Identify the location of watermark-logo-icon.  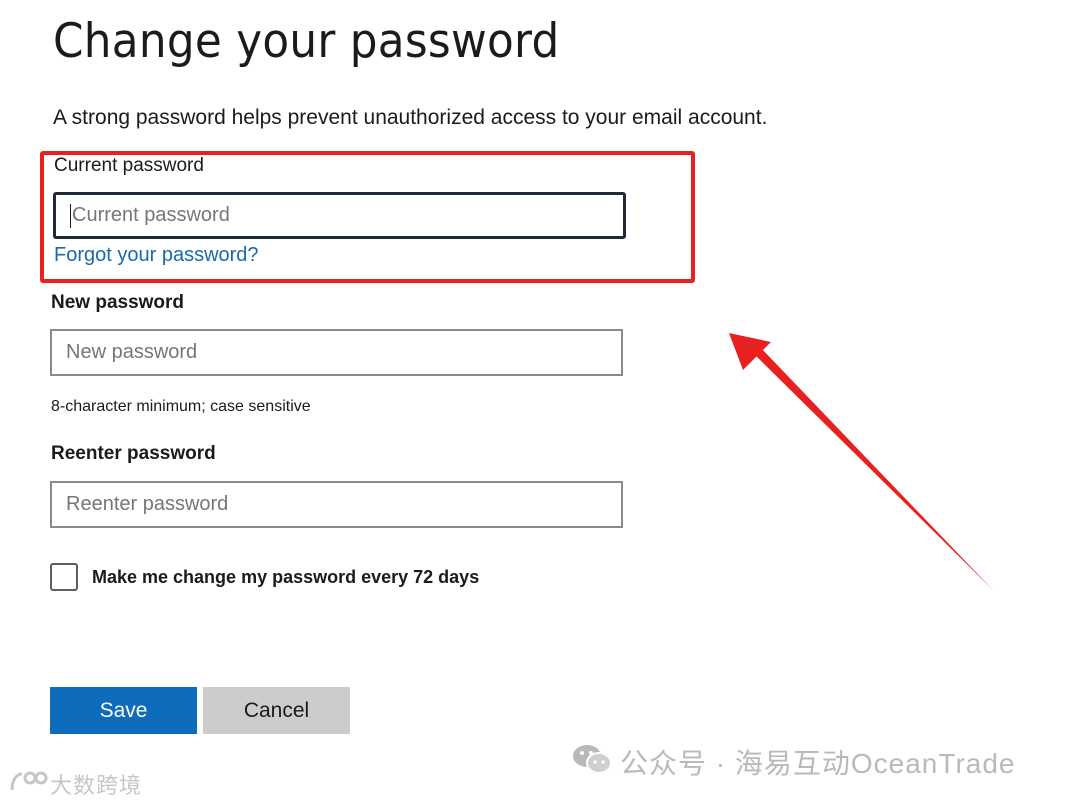
(29, 781).